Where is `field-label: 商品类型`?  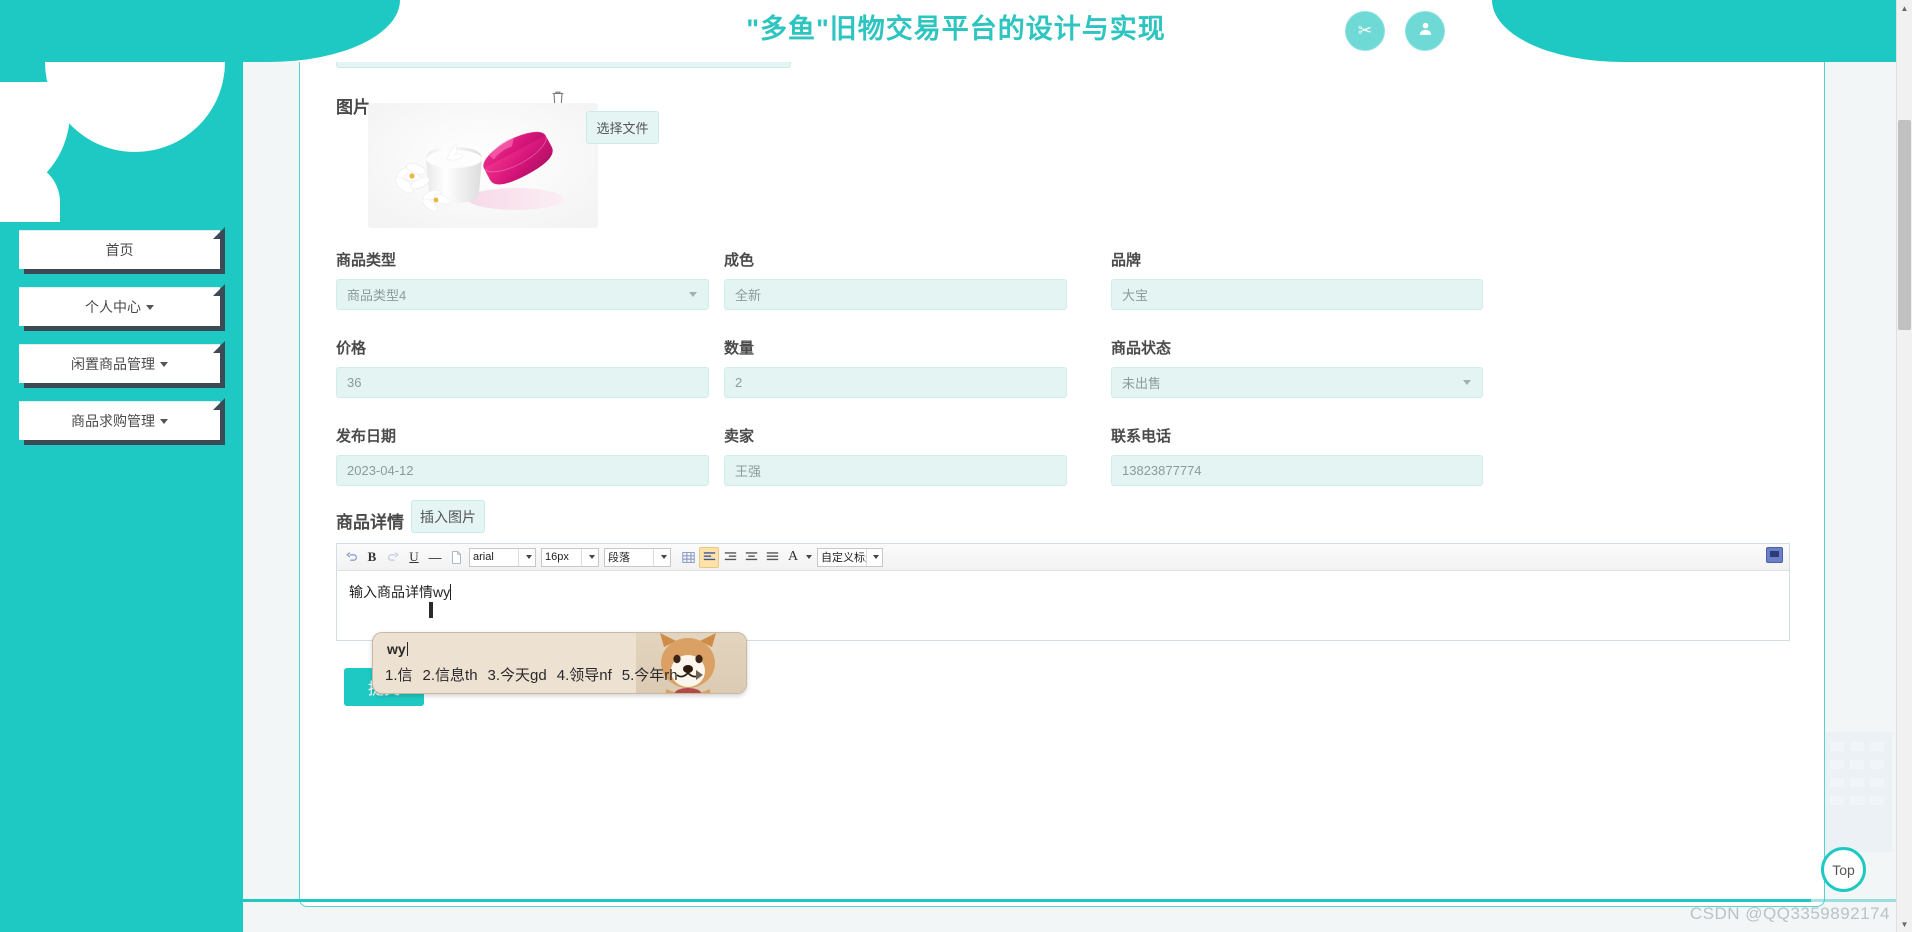 field-label: 商品类型 is located at coordinates (366, 260).